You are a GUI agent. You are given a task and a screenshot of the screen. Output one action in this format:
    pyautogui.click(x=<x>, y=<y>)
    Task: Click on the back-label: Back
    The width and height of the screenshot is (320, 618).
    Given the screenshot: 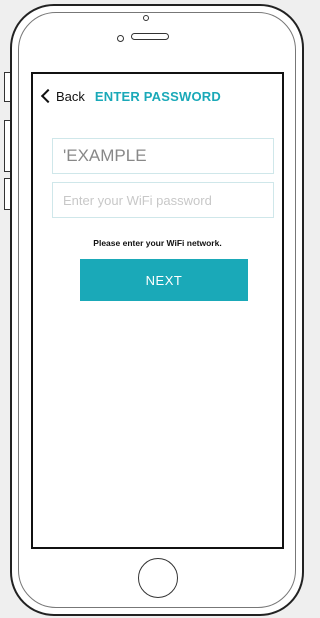 What is the action you would take?
    pyautogui.click(x=70, y=96)
    